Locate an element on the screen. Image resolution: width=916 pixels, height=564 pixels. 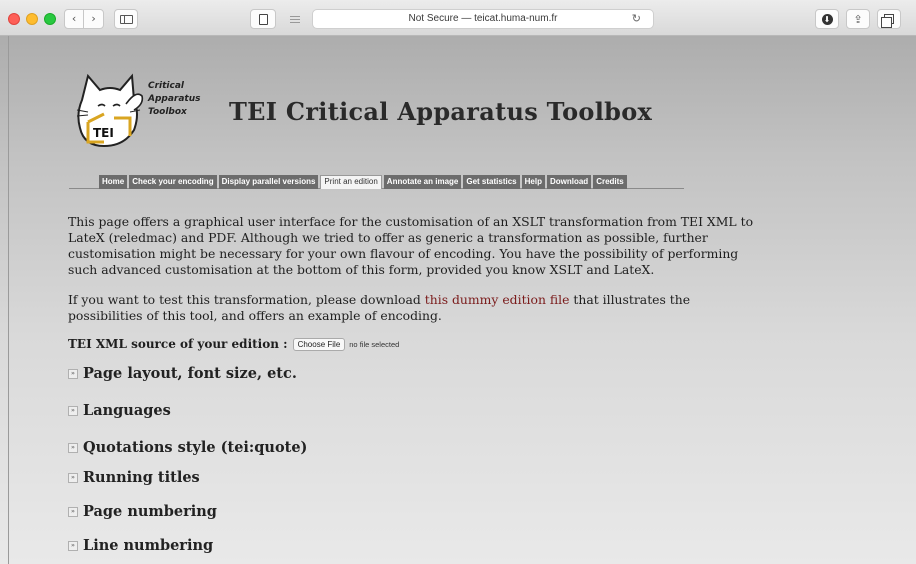
share-icon: ⇪ is located at coordinates (858, 19).